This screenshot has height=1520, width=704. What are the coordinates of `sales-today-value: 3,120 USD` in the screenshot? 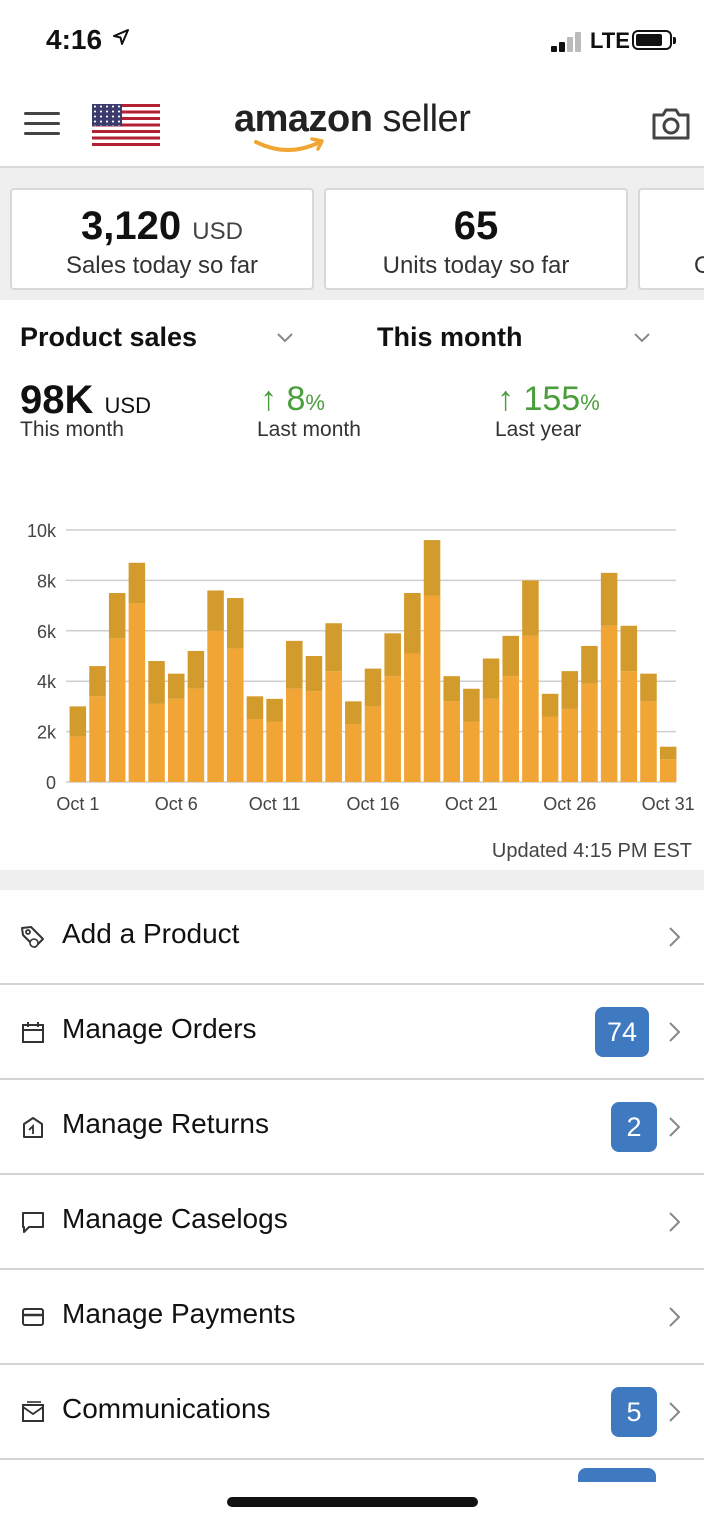 It's located at (162, 226).